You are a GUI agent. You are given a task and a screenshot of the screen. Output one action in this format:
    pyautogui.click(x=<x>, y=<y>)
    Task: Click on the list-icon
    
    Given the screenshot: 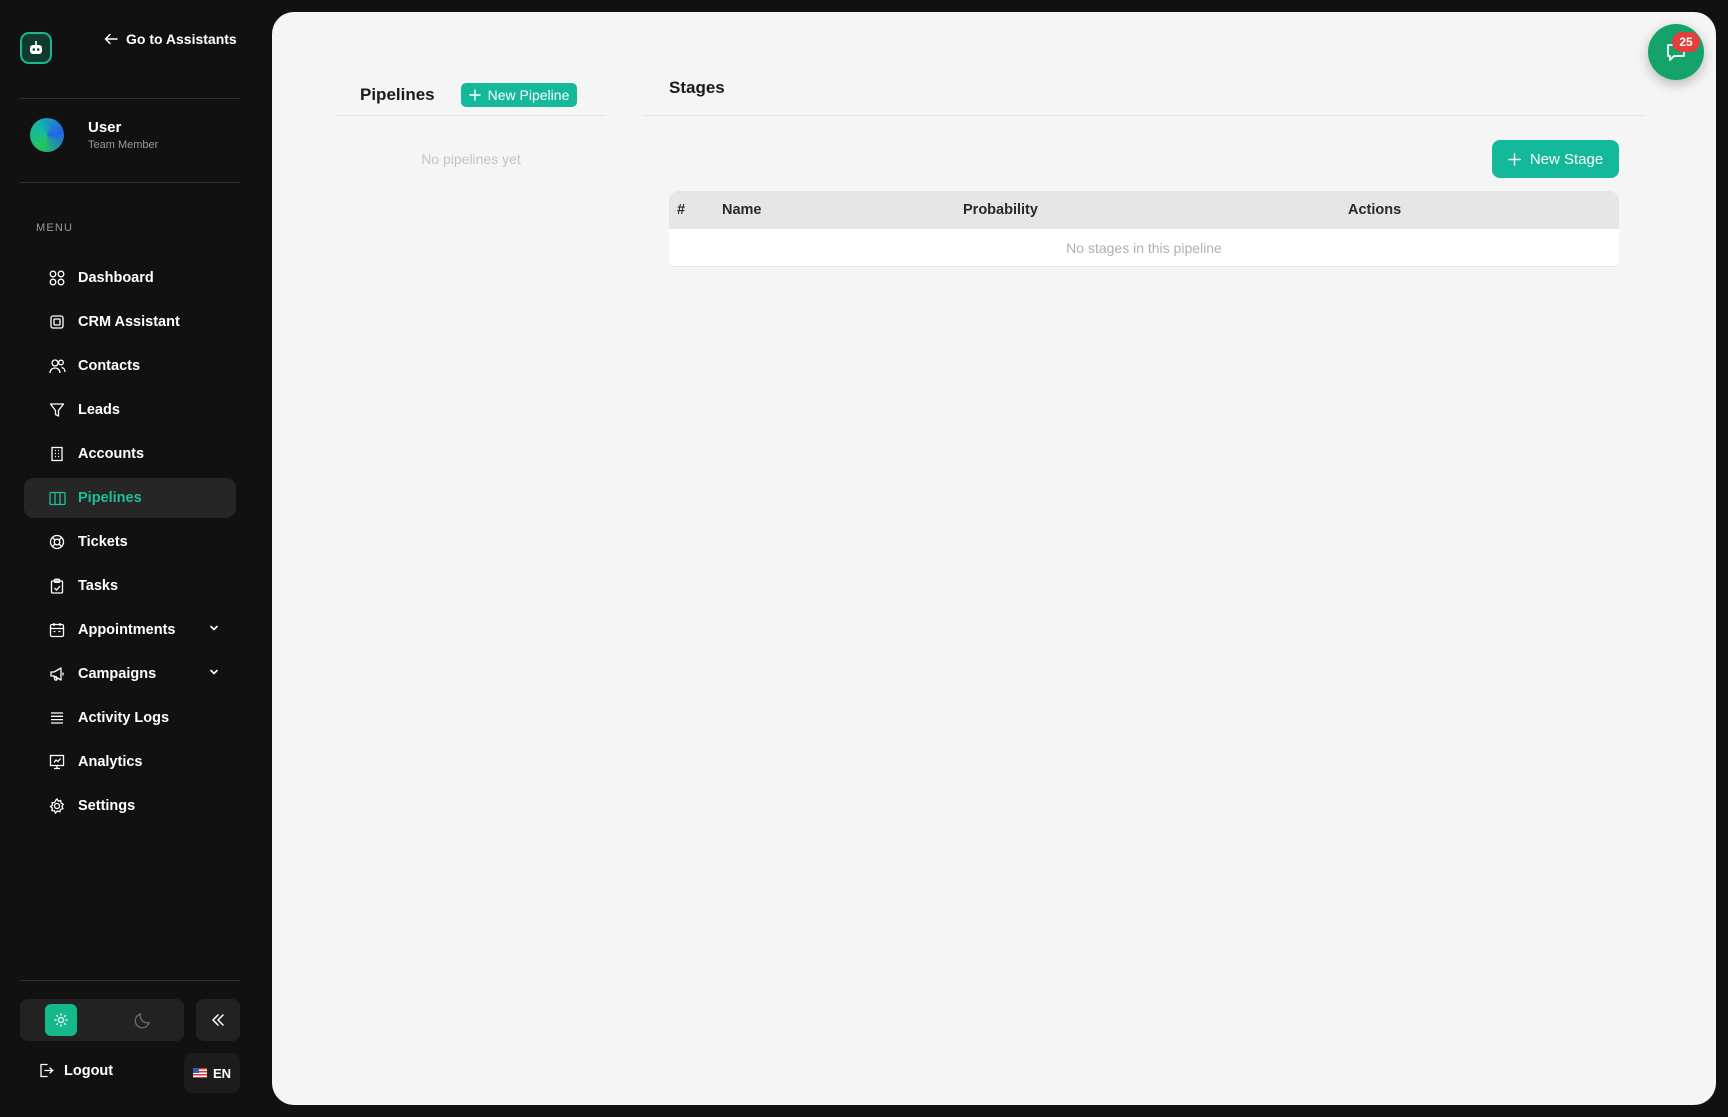 What is the action you would take?
    pyautogui.click(x=57, y=718)
    